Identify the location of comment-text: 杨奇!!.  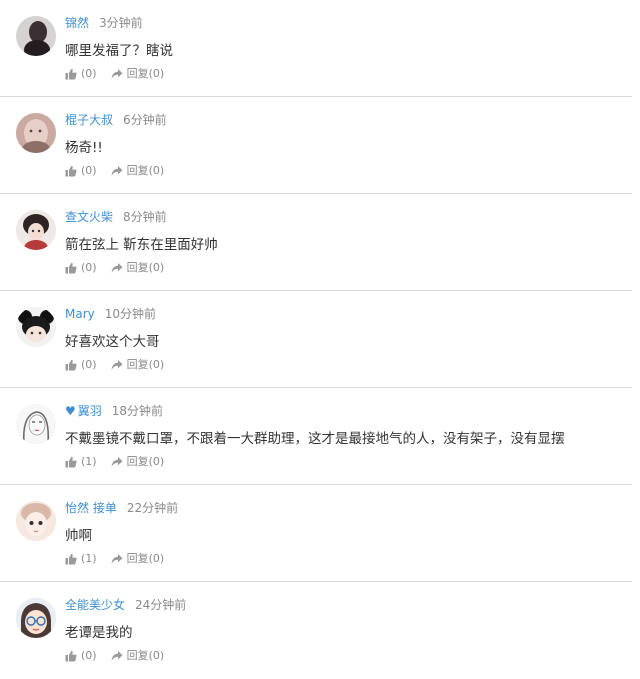
(84, 148).